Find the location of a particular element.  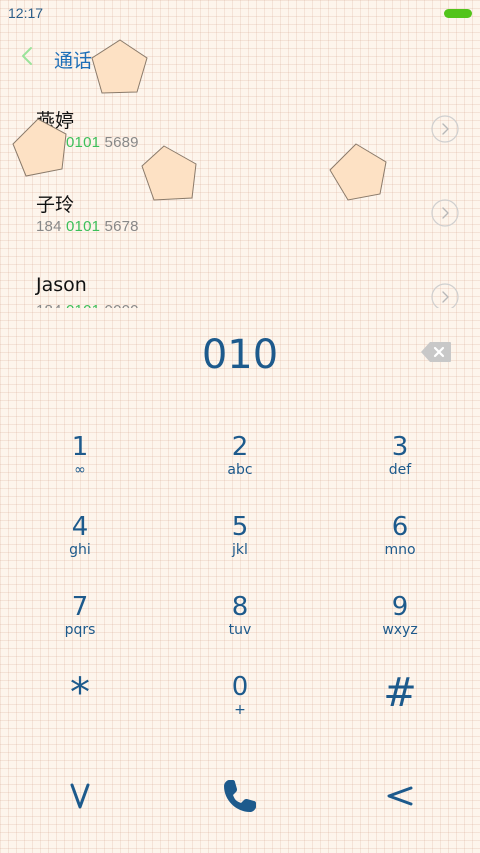

key-letters: ghi is located at coordinates (80, 550).